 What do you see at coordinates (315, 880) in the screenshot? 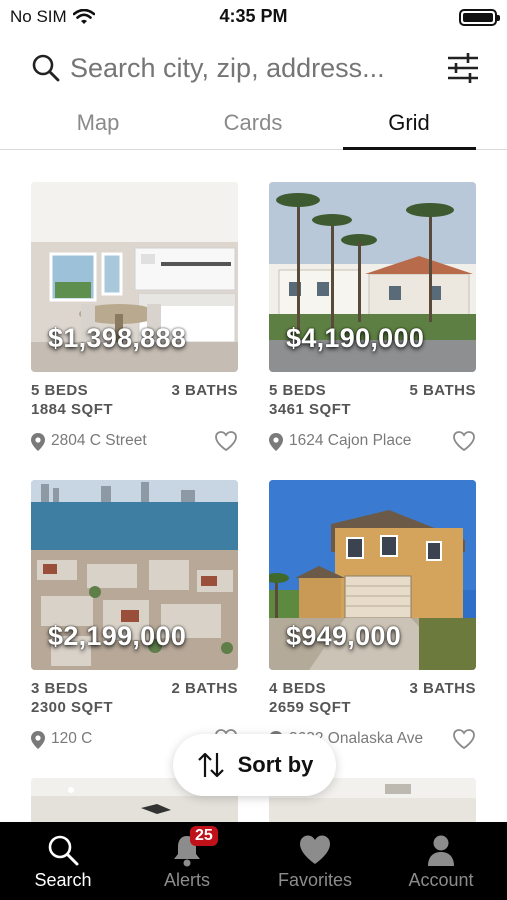
I see `nav-favorites-label: Favorites` at bounding box center [315, 880].